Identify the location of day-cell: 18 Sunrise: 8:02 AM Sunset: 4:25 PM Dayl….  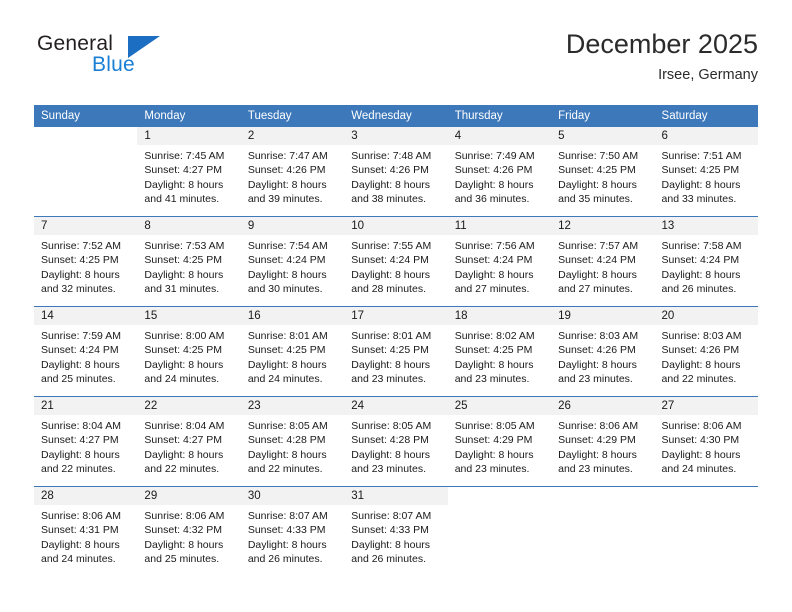
(499, 351).